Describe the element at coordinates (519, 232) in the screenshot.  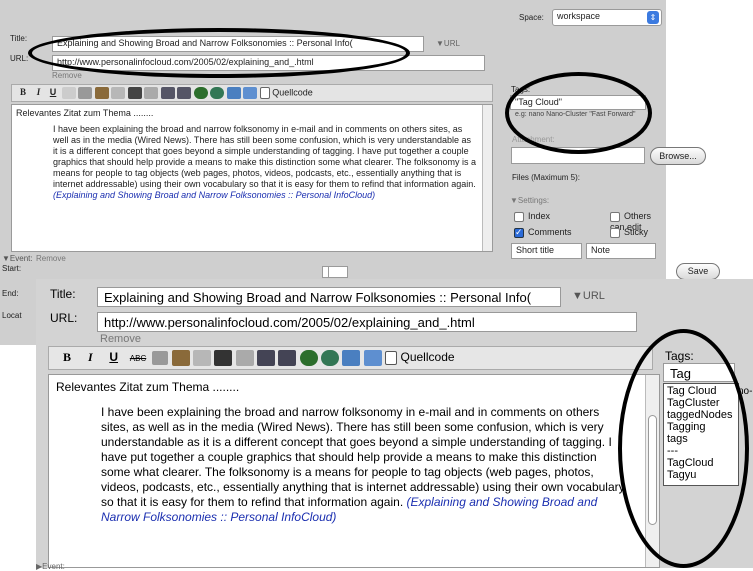
I see `comments-checkbox` at that location.